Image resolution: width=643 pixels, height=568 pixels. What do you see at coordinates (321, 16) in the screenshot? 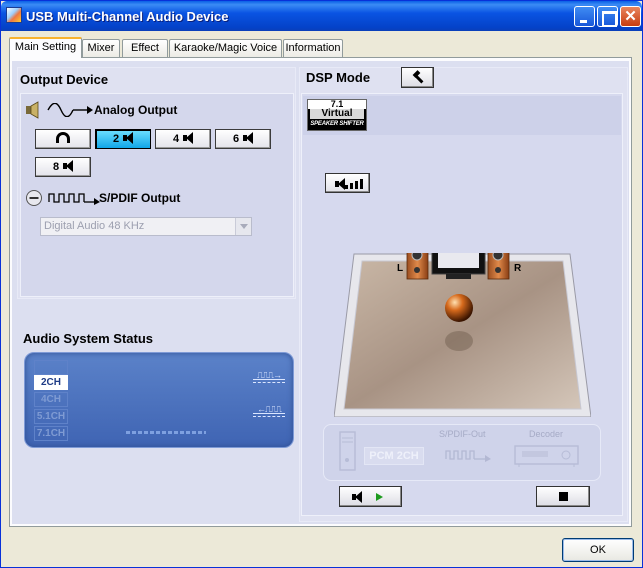
I see `title-bar: USB Multi-Channel Audio Device ✕` at bounding box center [321, 16].